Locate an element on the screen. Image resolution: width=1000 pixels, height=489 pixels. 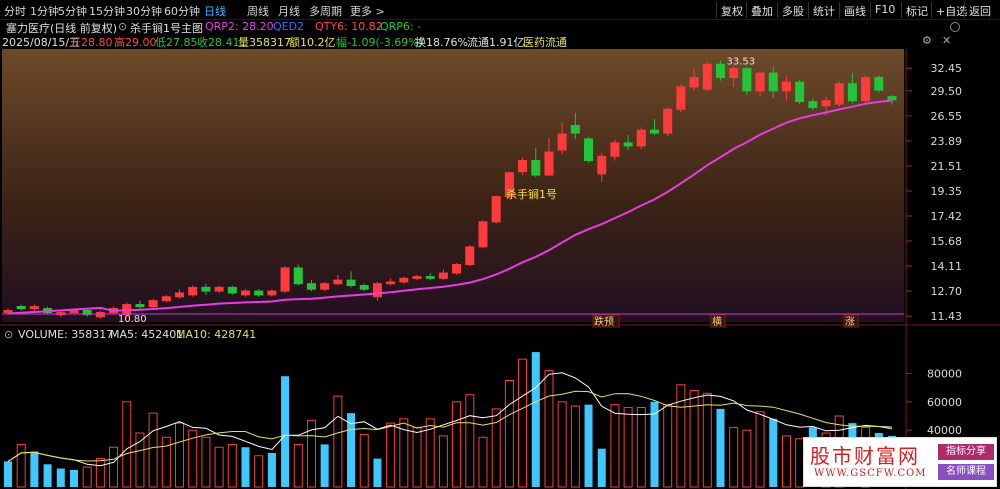
high-price-annotation: 33.53 is located at coordinates (740, 61).